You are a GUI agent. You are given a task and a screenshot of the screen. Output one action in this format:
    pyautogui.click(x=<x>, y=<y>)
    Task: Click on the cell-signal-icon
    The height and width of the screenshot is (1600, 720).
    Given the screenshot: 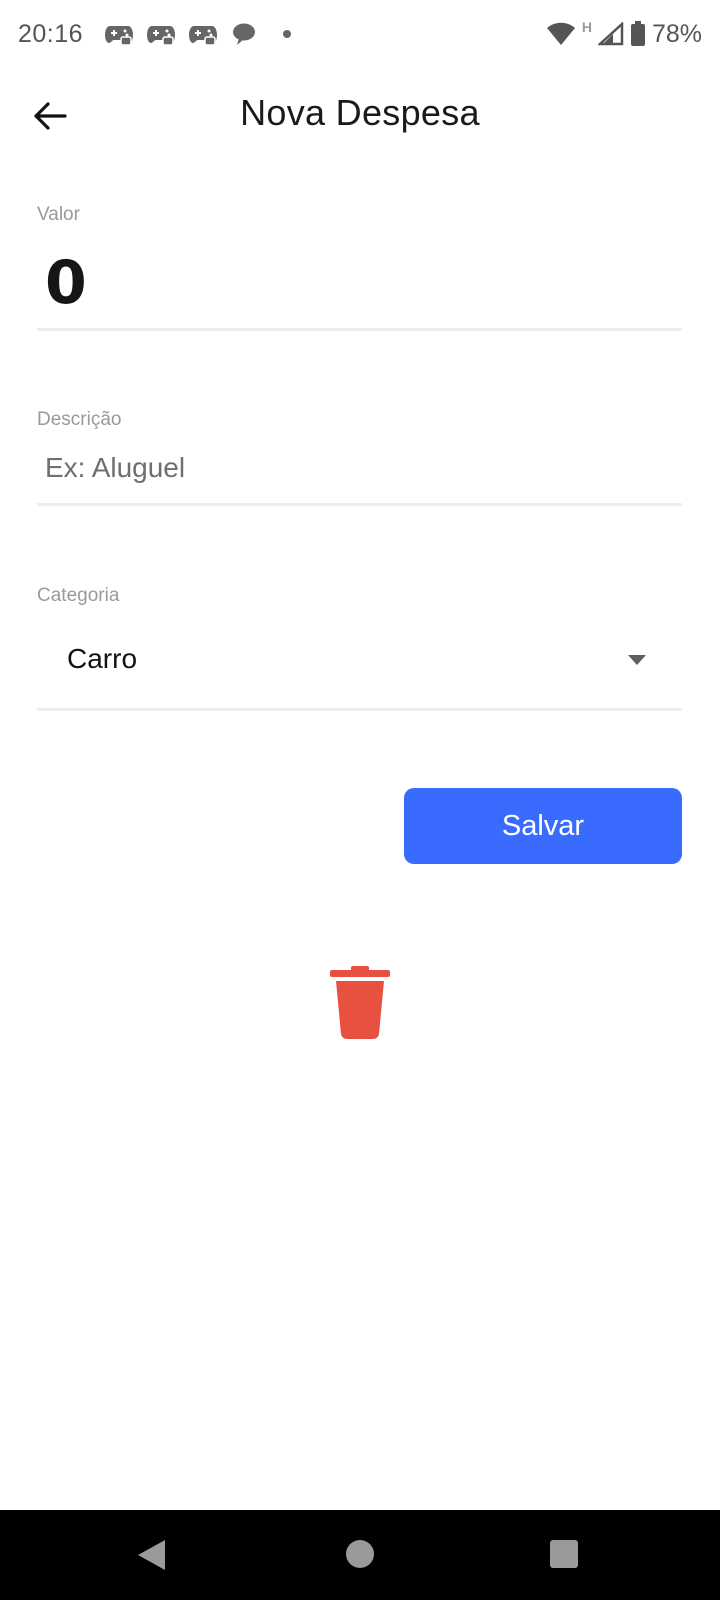 What is the action you would take?
    pyautogui.click(x=610, y=34)
    